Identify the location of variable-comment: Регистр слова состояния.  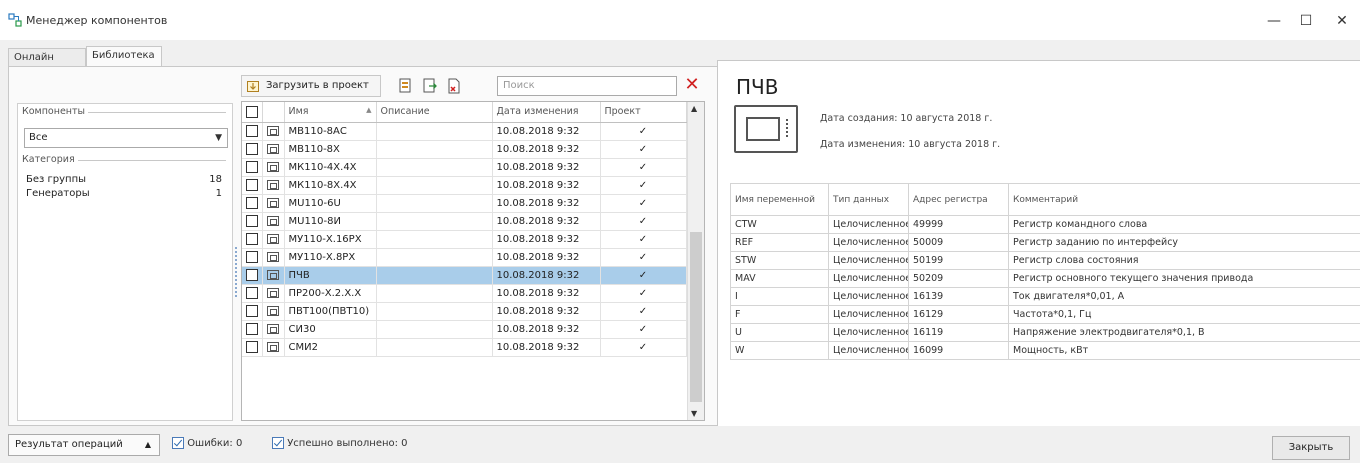
(1184, 260).